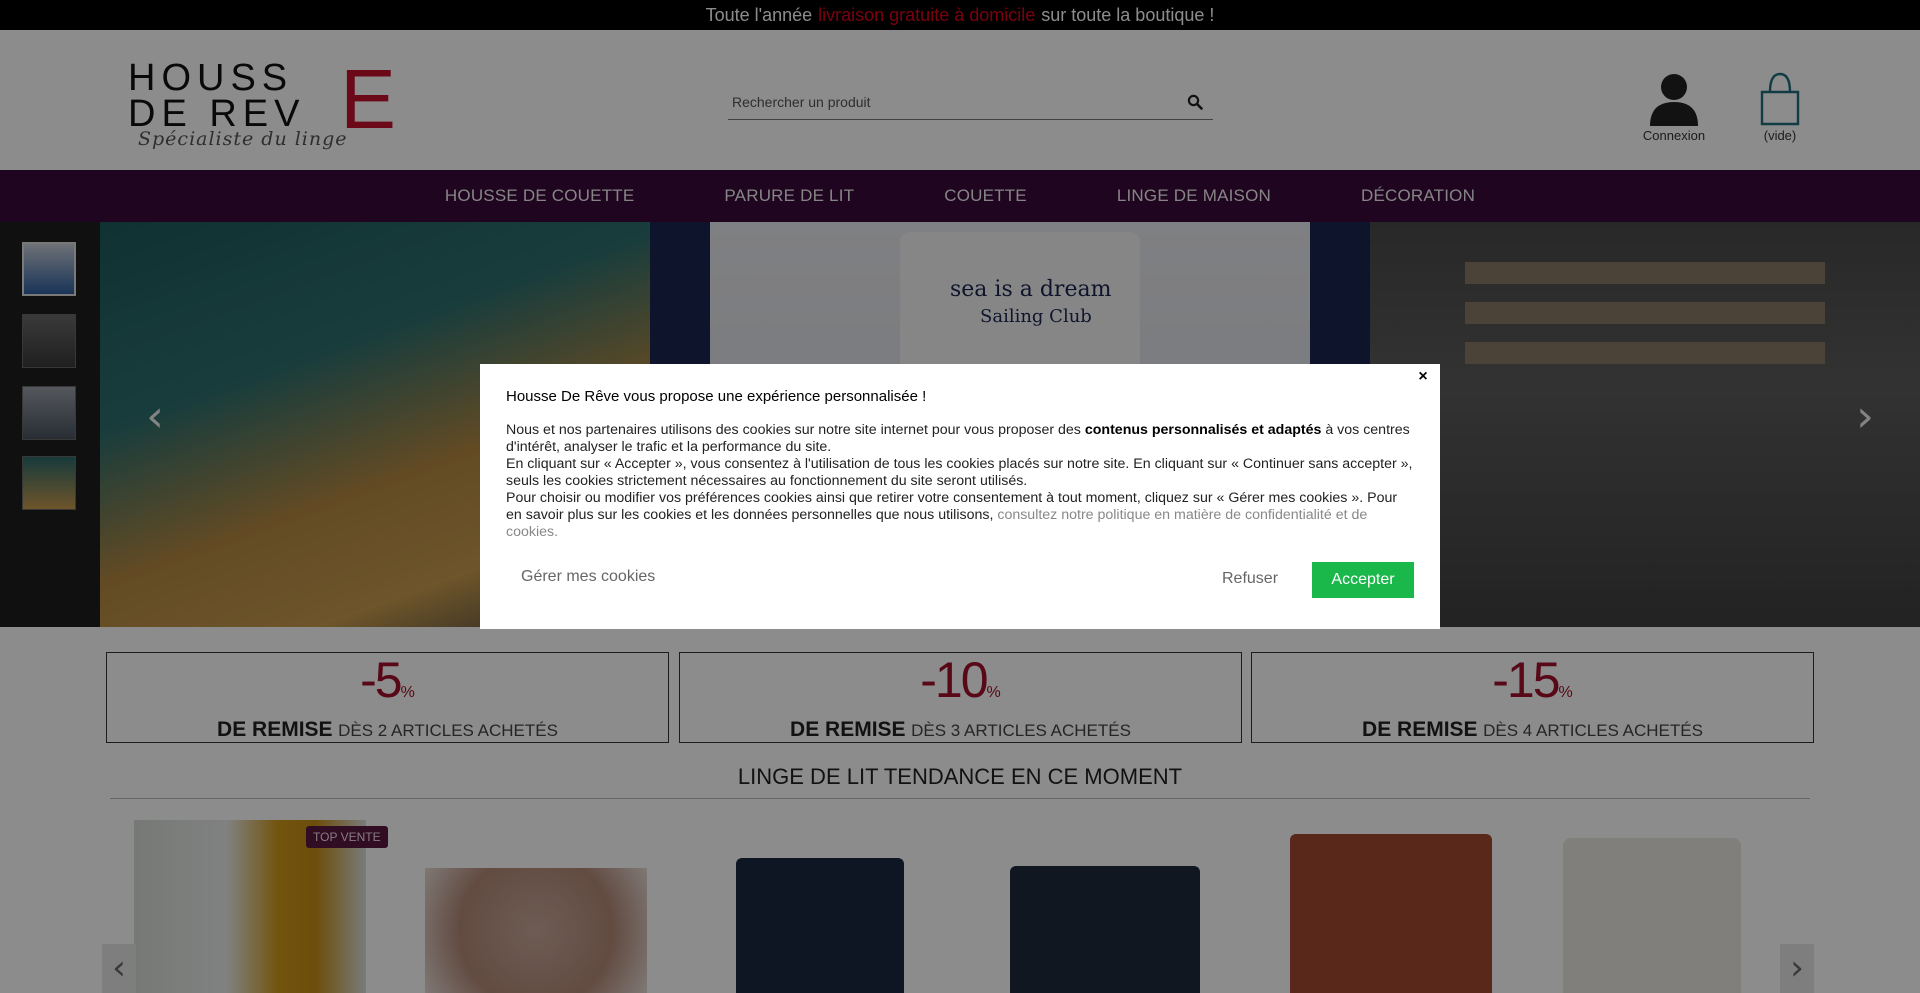 The width and height of the screenshot is (1920, 993). I want to click on manage-cookies-button: Gérer mes cookies, so click(588, 577).